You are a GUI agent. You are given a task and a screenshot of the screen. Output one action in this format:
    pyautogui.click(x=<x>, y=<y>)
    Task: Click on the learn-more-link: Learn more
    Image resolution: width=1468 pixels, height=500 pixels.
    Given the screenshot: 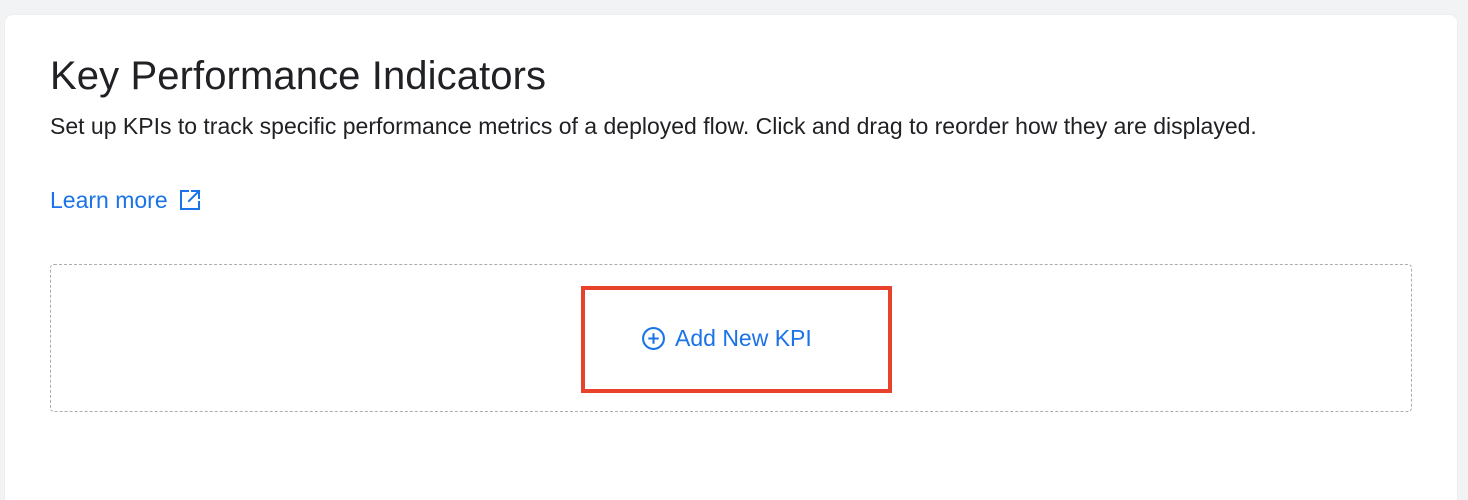 What is the action you would take?
    pyautogui.click(x=126, y=200)
    